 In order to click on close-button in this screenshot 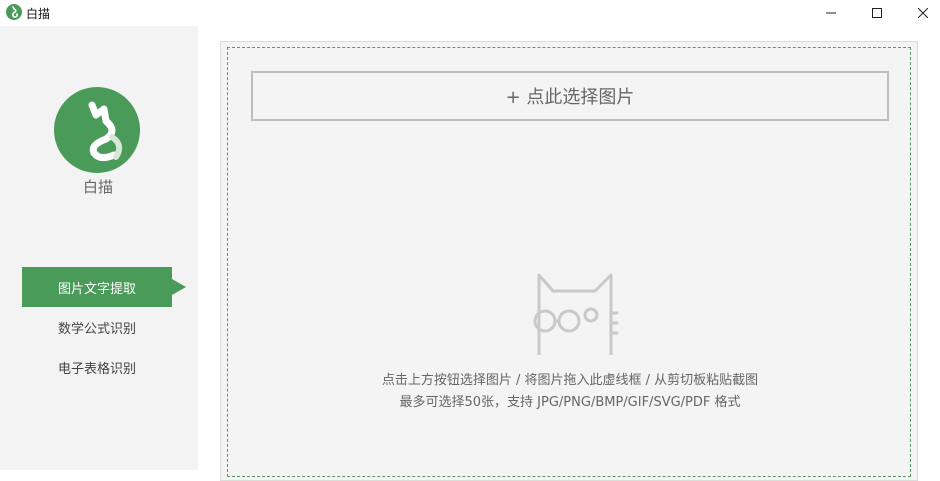, I will do `click(920, 13)`.